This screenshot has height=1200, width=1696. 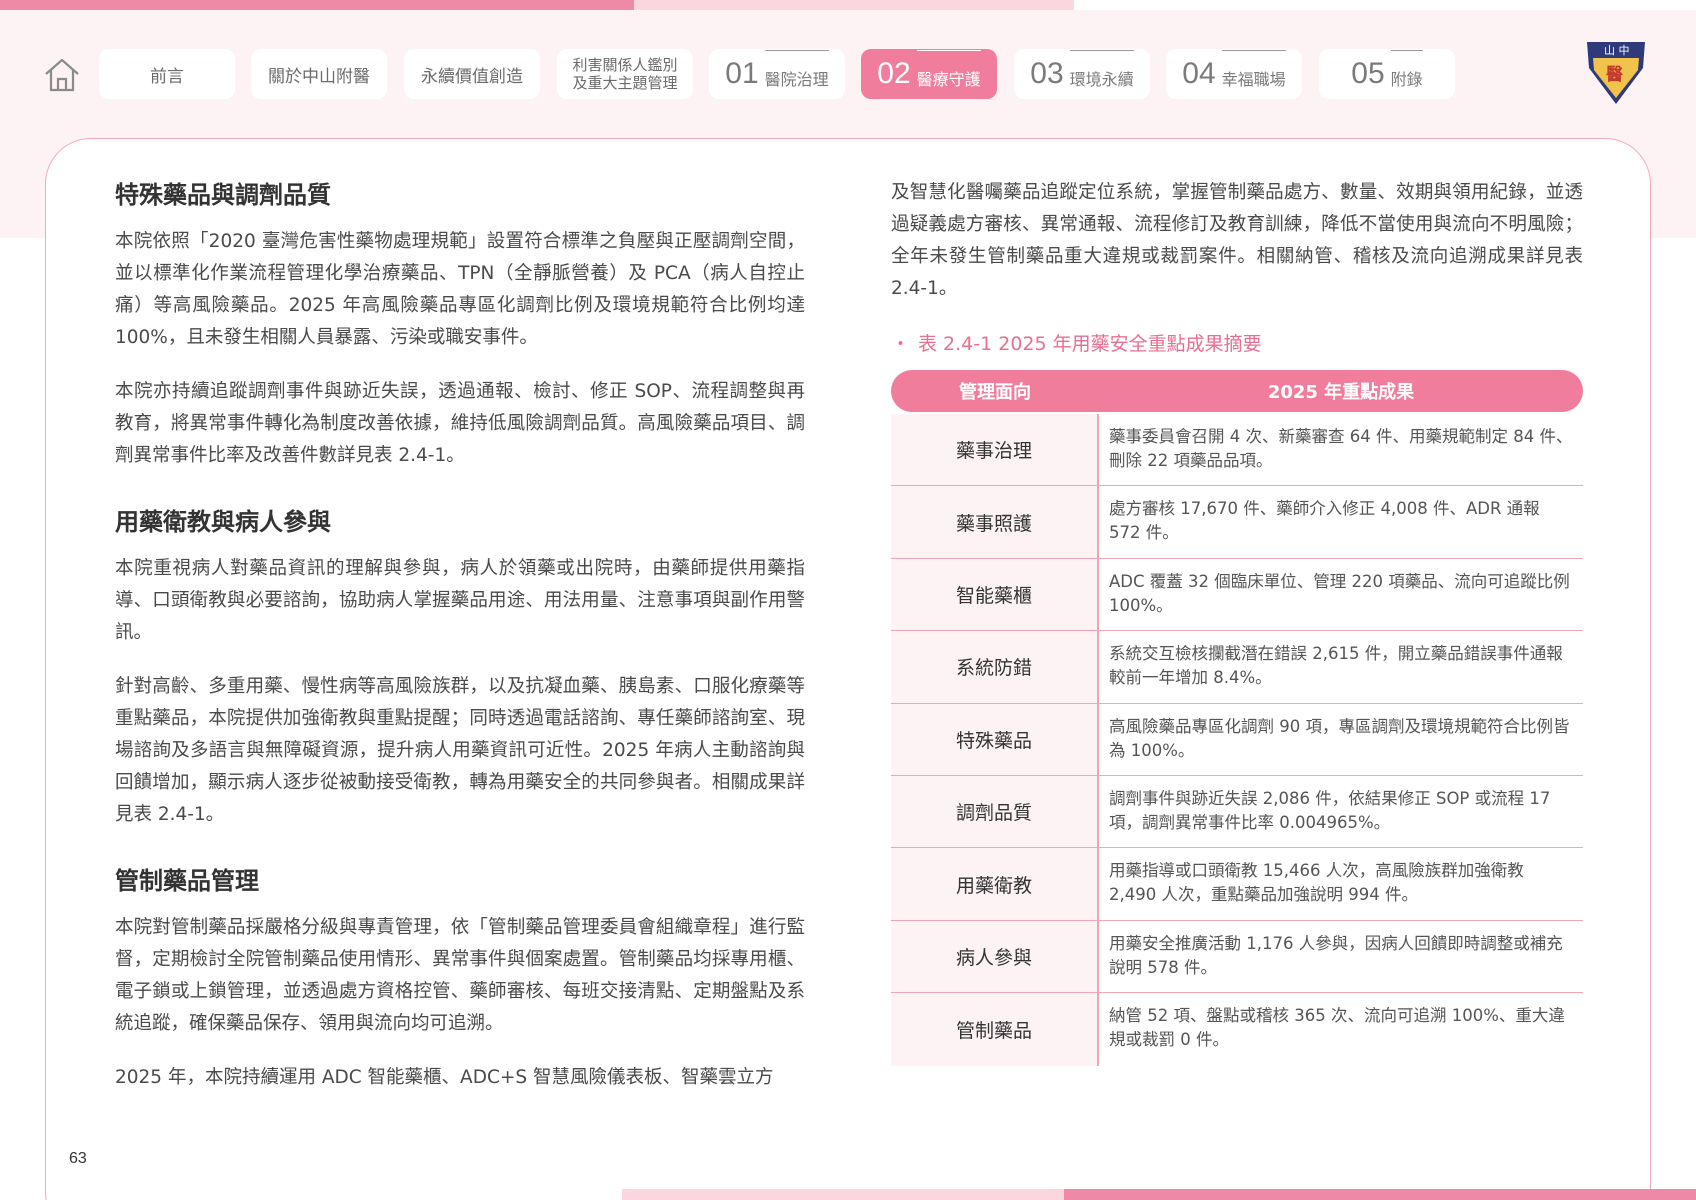 What do you see at coordinates (995, 522) in the screenshot?
I see `aspect-cell: 藥事照護` at bounding box center [995, 522].